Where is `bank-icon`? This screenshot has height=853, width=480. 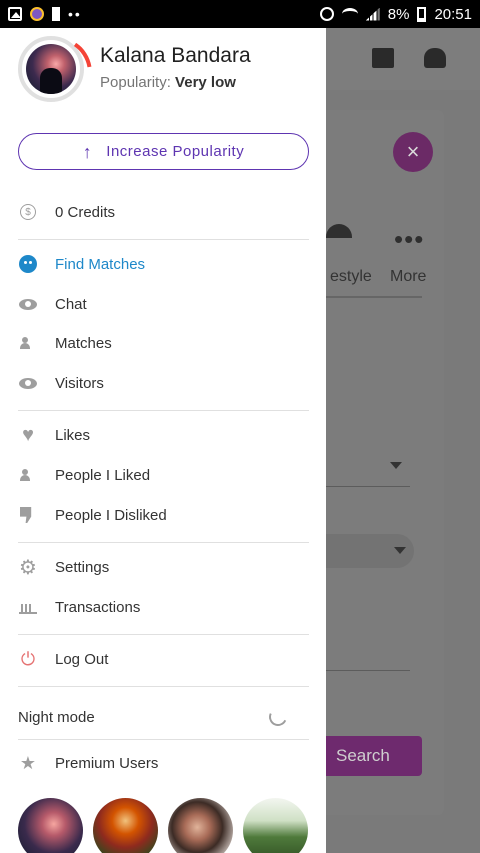
bank-icon is located at coordinates (28, 607).